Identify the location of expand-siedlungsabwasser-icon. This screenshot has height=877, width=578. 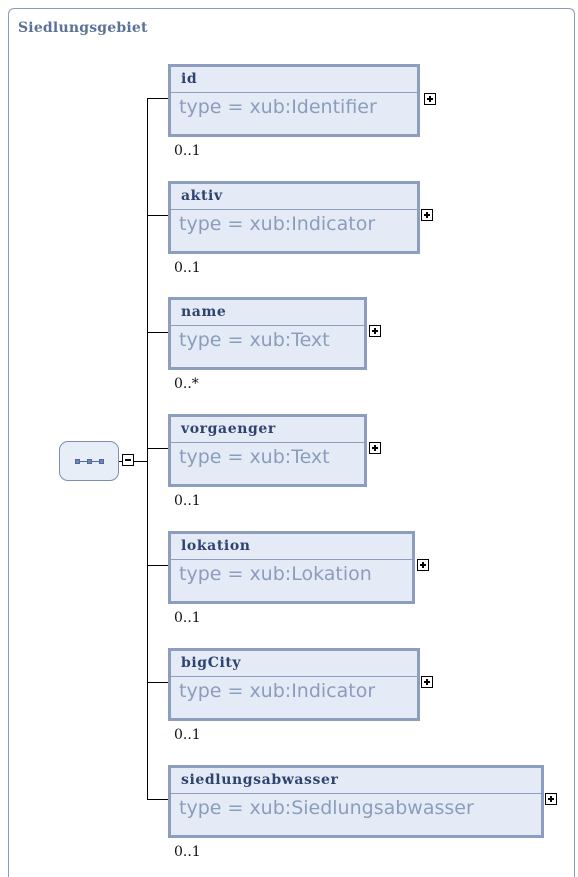
(551, 799).